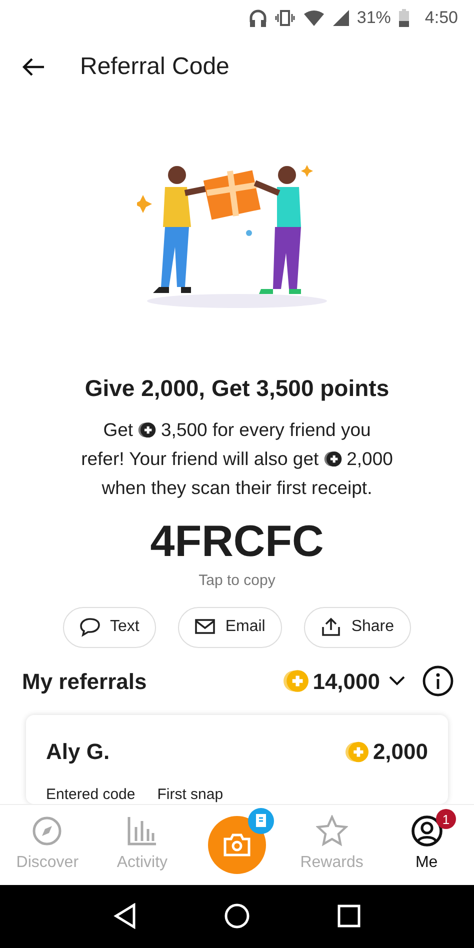 The image size is (474, 948). I want to click on overview-icon, so click(348, 916).